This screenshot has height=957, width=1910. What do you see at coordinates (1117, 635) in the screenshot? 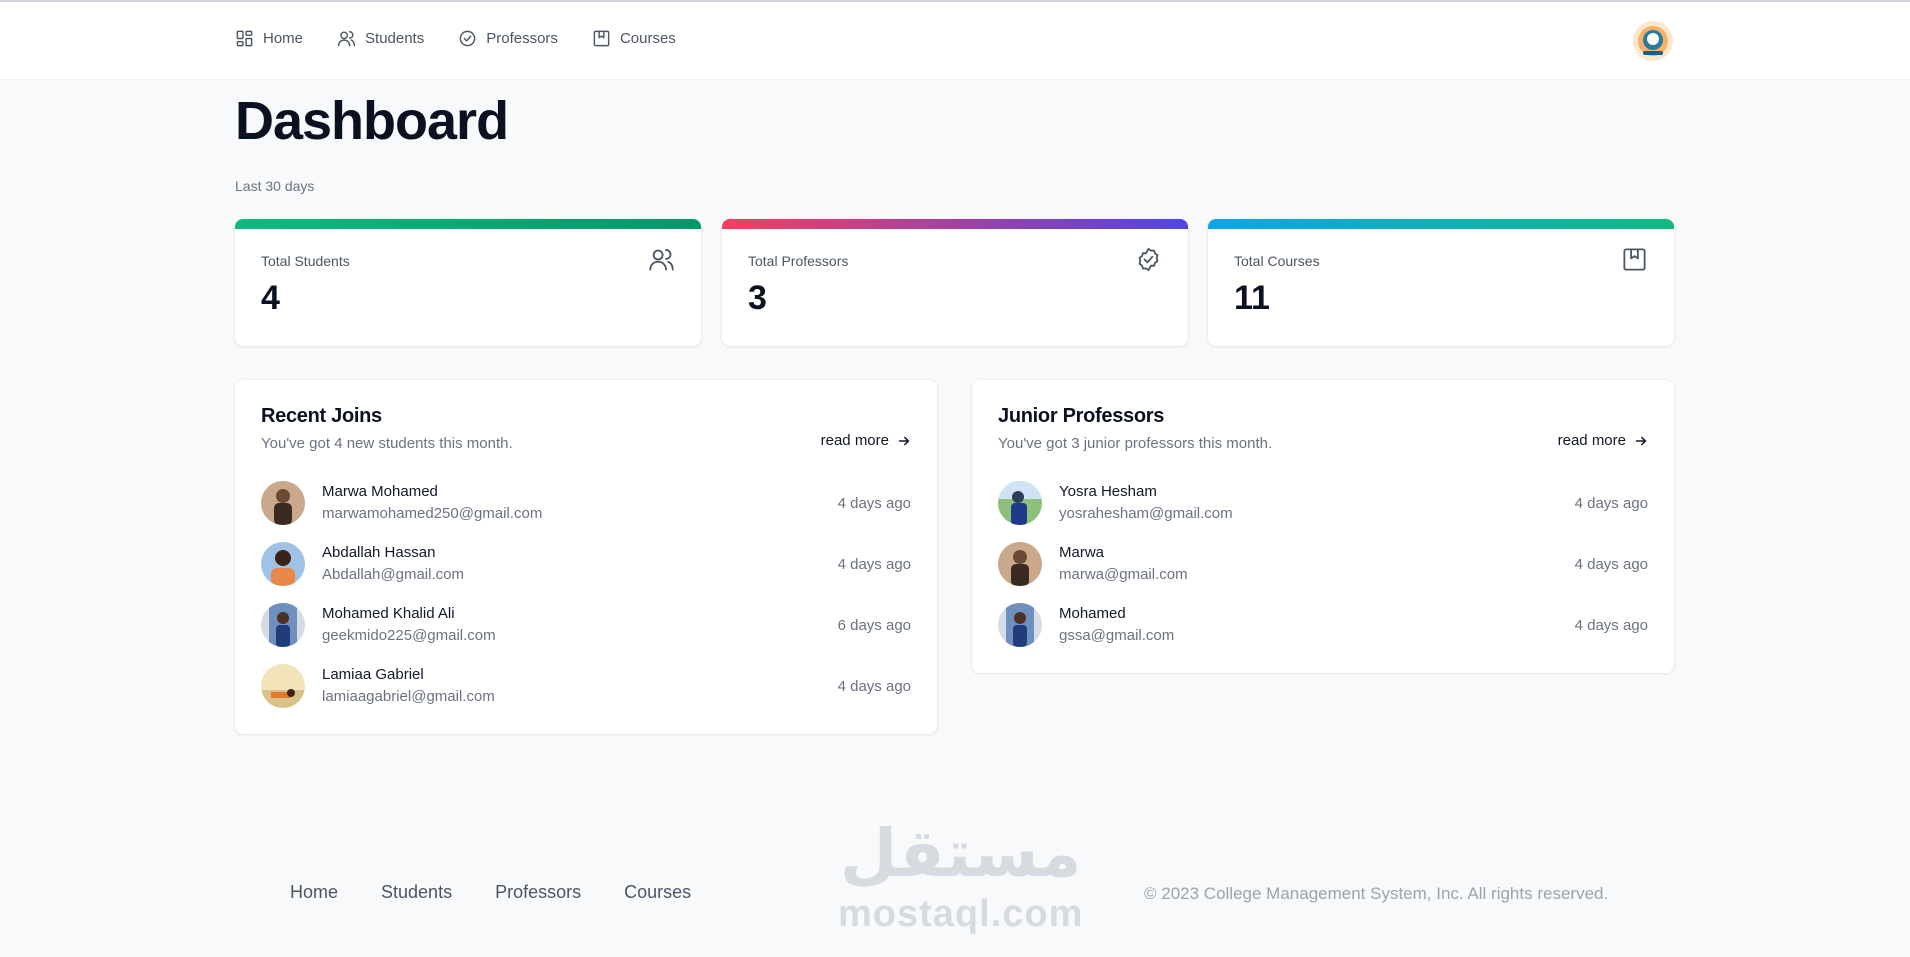
I see `professor-email: gssa@gmail.com` at bounding box center [1117, 635].